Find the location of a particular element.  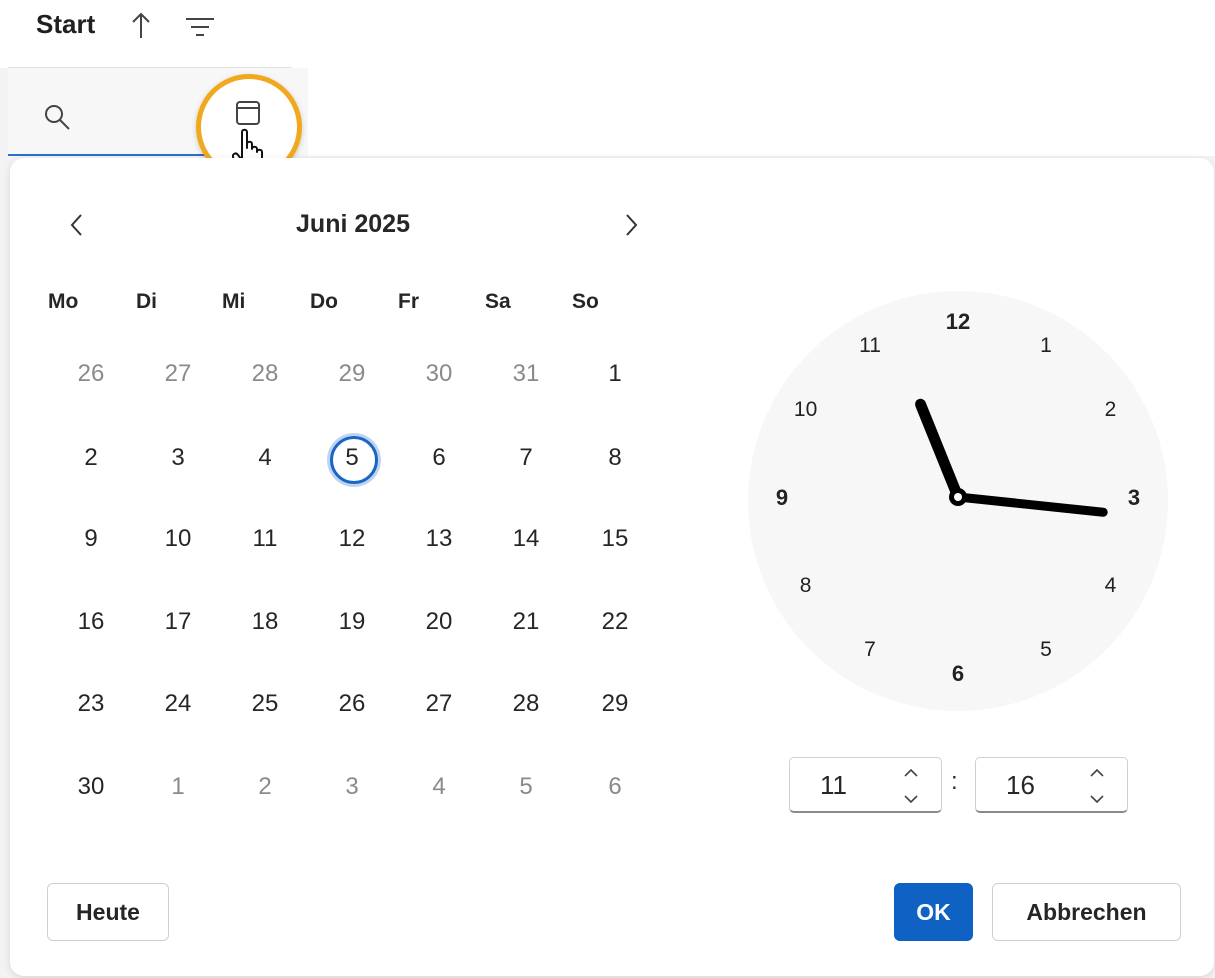

clock-hands is located at coordinates (1011, 457).